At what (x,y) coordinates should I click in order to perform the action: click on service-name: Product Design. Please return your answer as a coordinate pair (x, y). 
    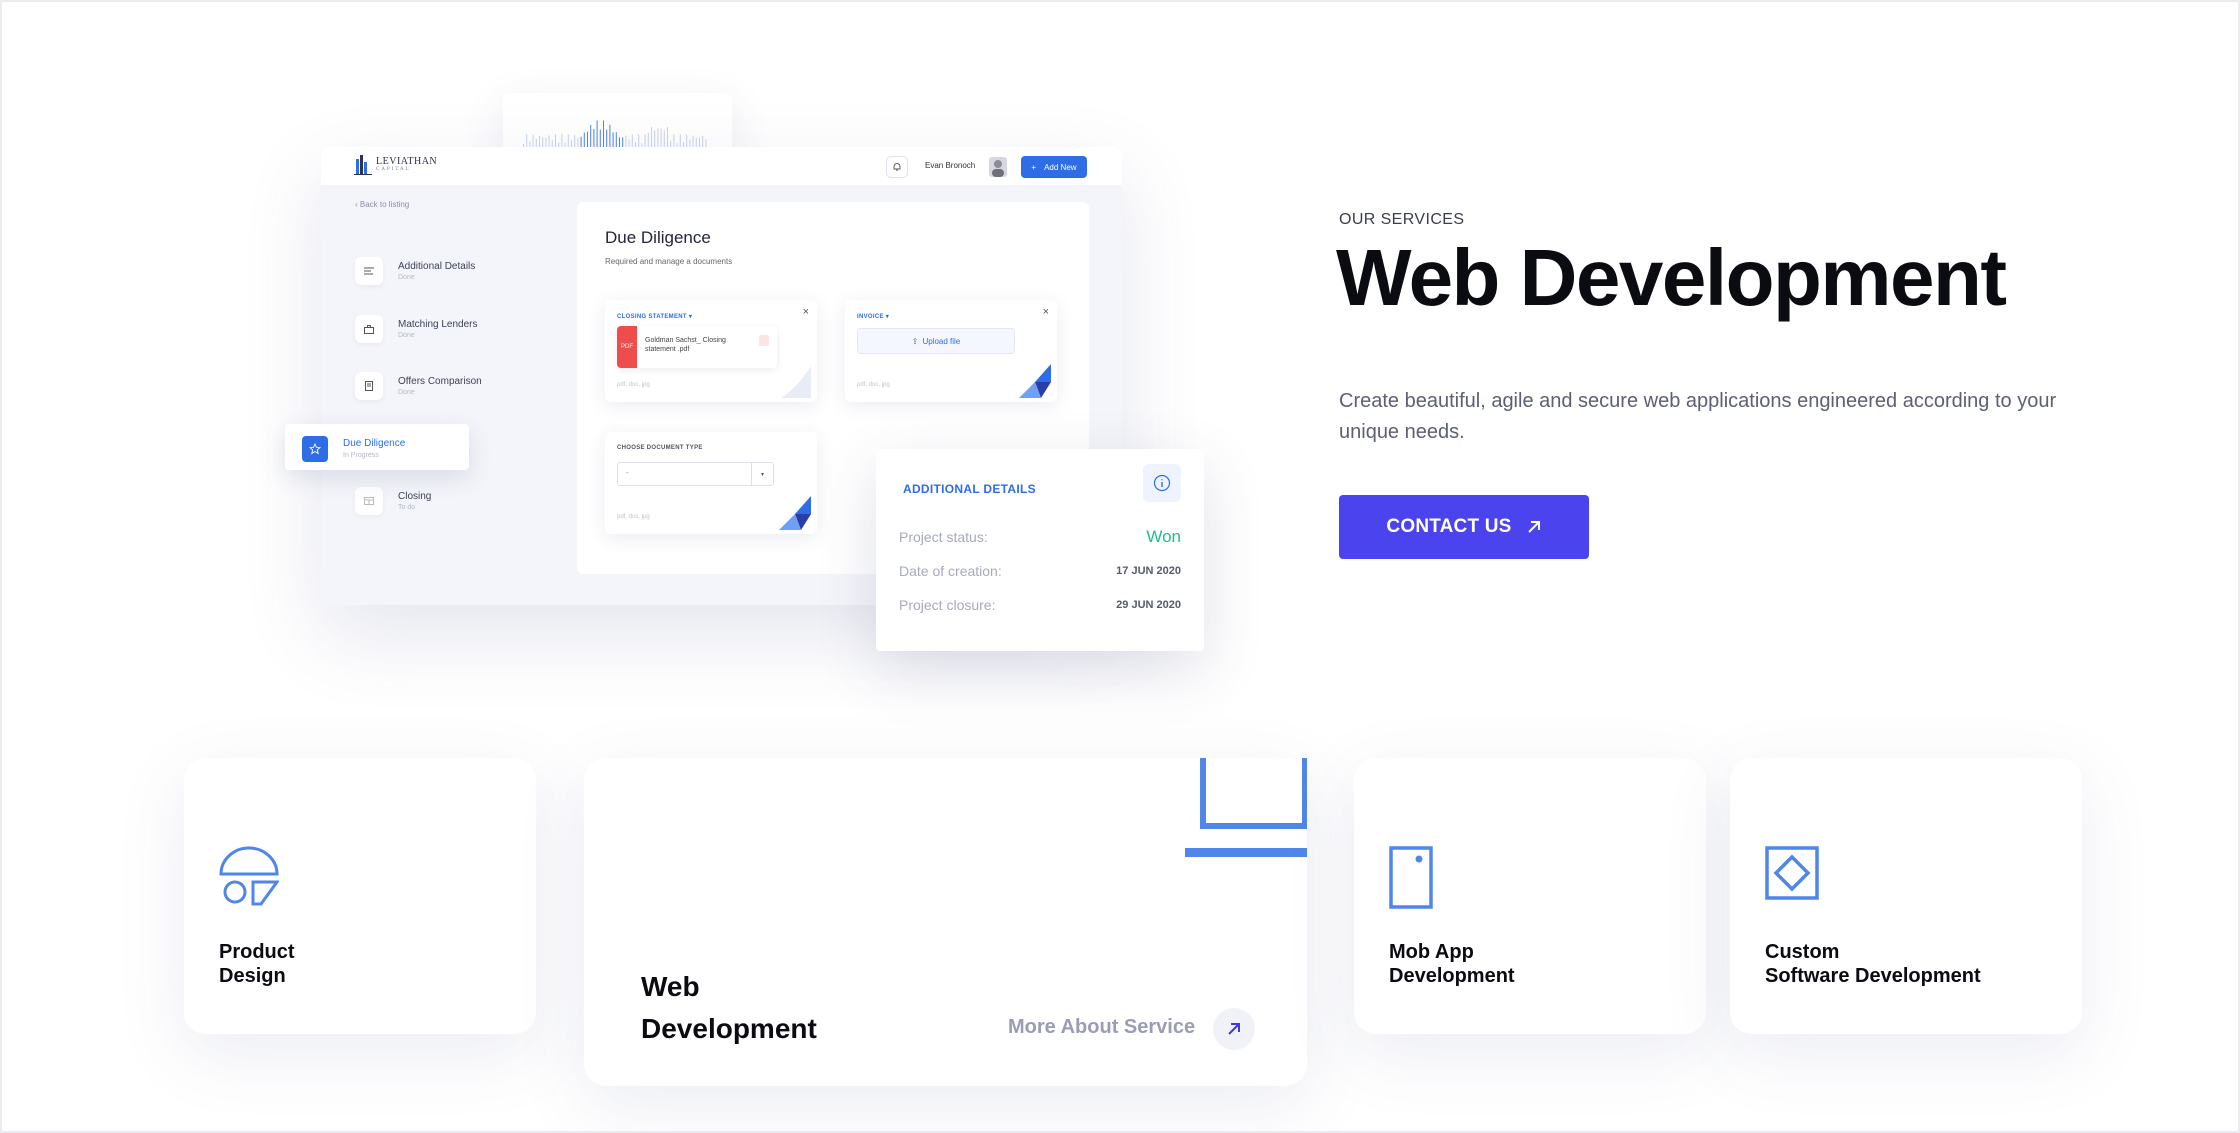
    Looking at the image, I should click on (257, 964).